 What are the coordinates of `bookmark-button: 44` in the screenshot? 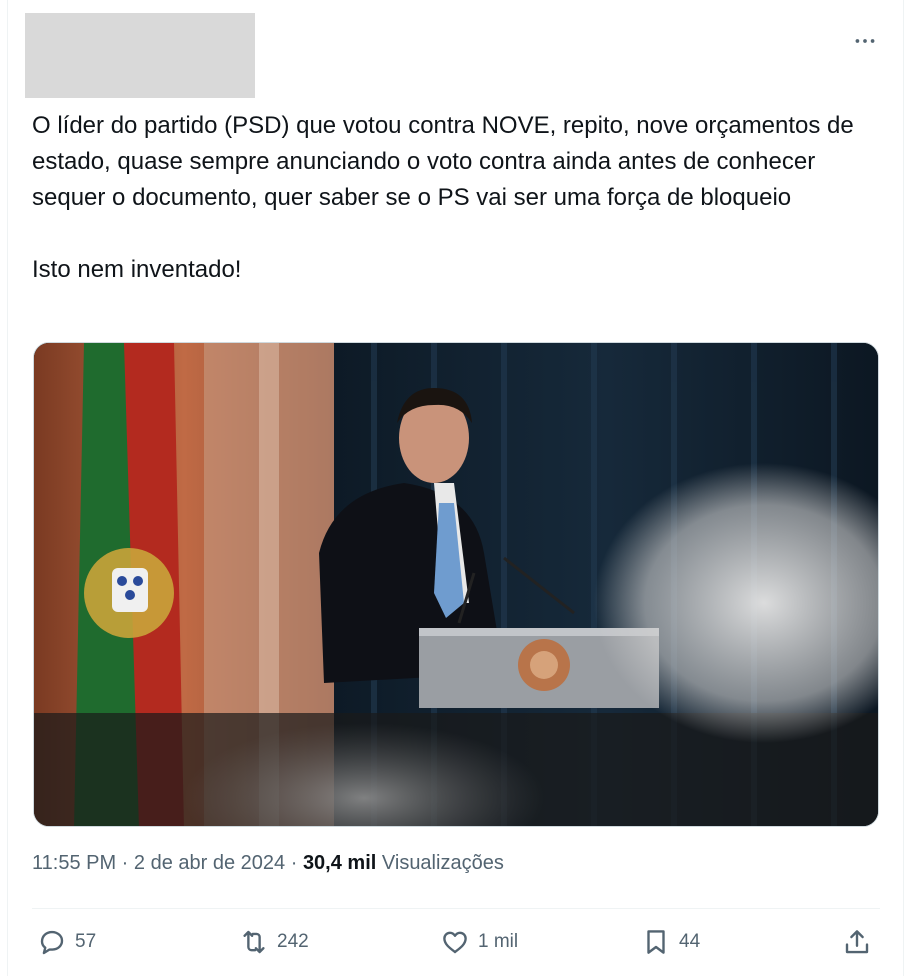 It's located at (670, 942).